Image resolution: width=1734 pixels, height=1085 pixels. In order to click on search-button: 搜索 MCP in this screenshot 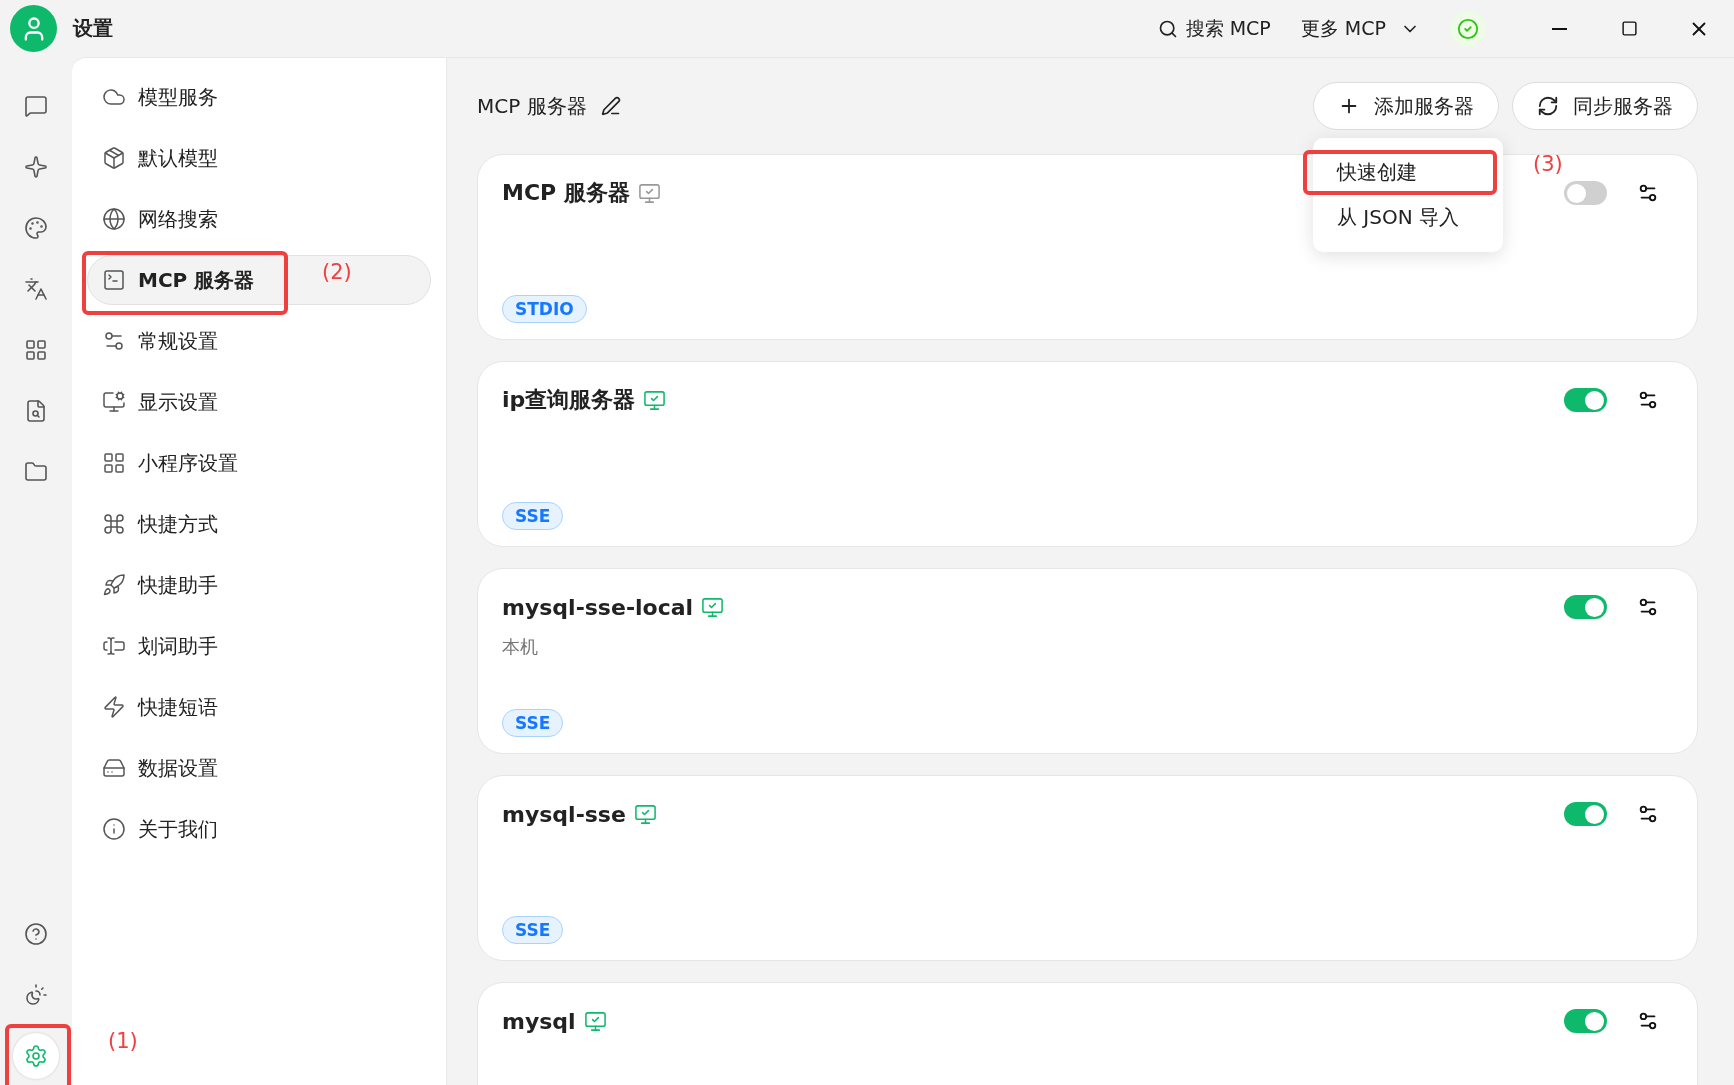, I will do `click(1214, 28)`.